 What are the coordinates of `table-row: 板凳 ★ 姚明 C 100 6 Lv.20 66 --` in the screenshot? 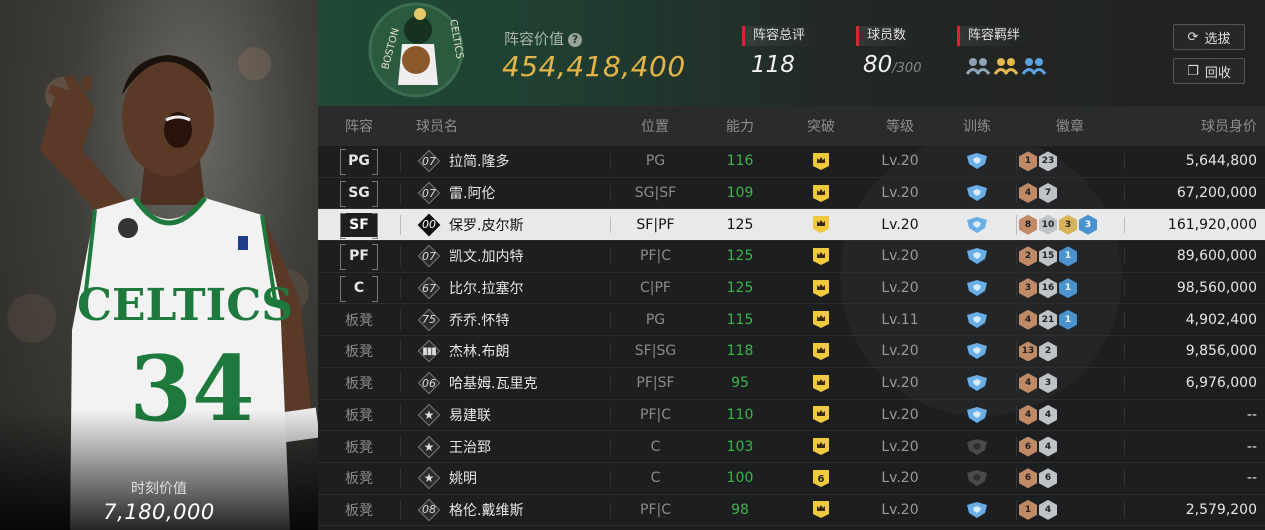 It's located at (791, 479).